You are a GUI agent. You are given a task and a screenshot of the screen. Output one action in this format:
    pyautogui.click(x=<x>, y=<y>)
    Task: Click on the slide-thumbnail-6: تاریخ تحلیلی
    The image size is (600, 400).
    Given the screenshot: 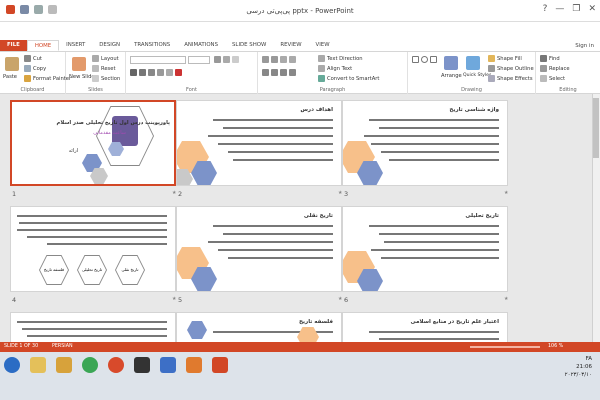 What is the action you would take?
    pyautogui.click(x=425, y=249)
    